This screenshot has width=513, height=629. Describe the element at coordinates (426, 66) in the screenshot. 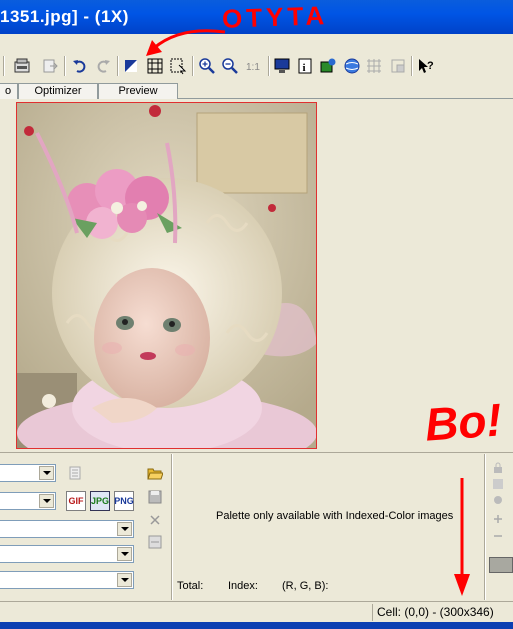

I see `help-cursor-icon: ?` at that location.